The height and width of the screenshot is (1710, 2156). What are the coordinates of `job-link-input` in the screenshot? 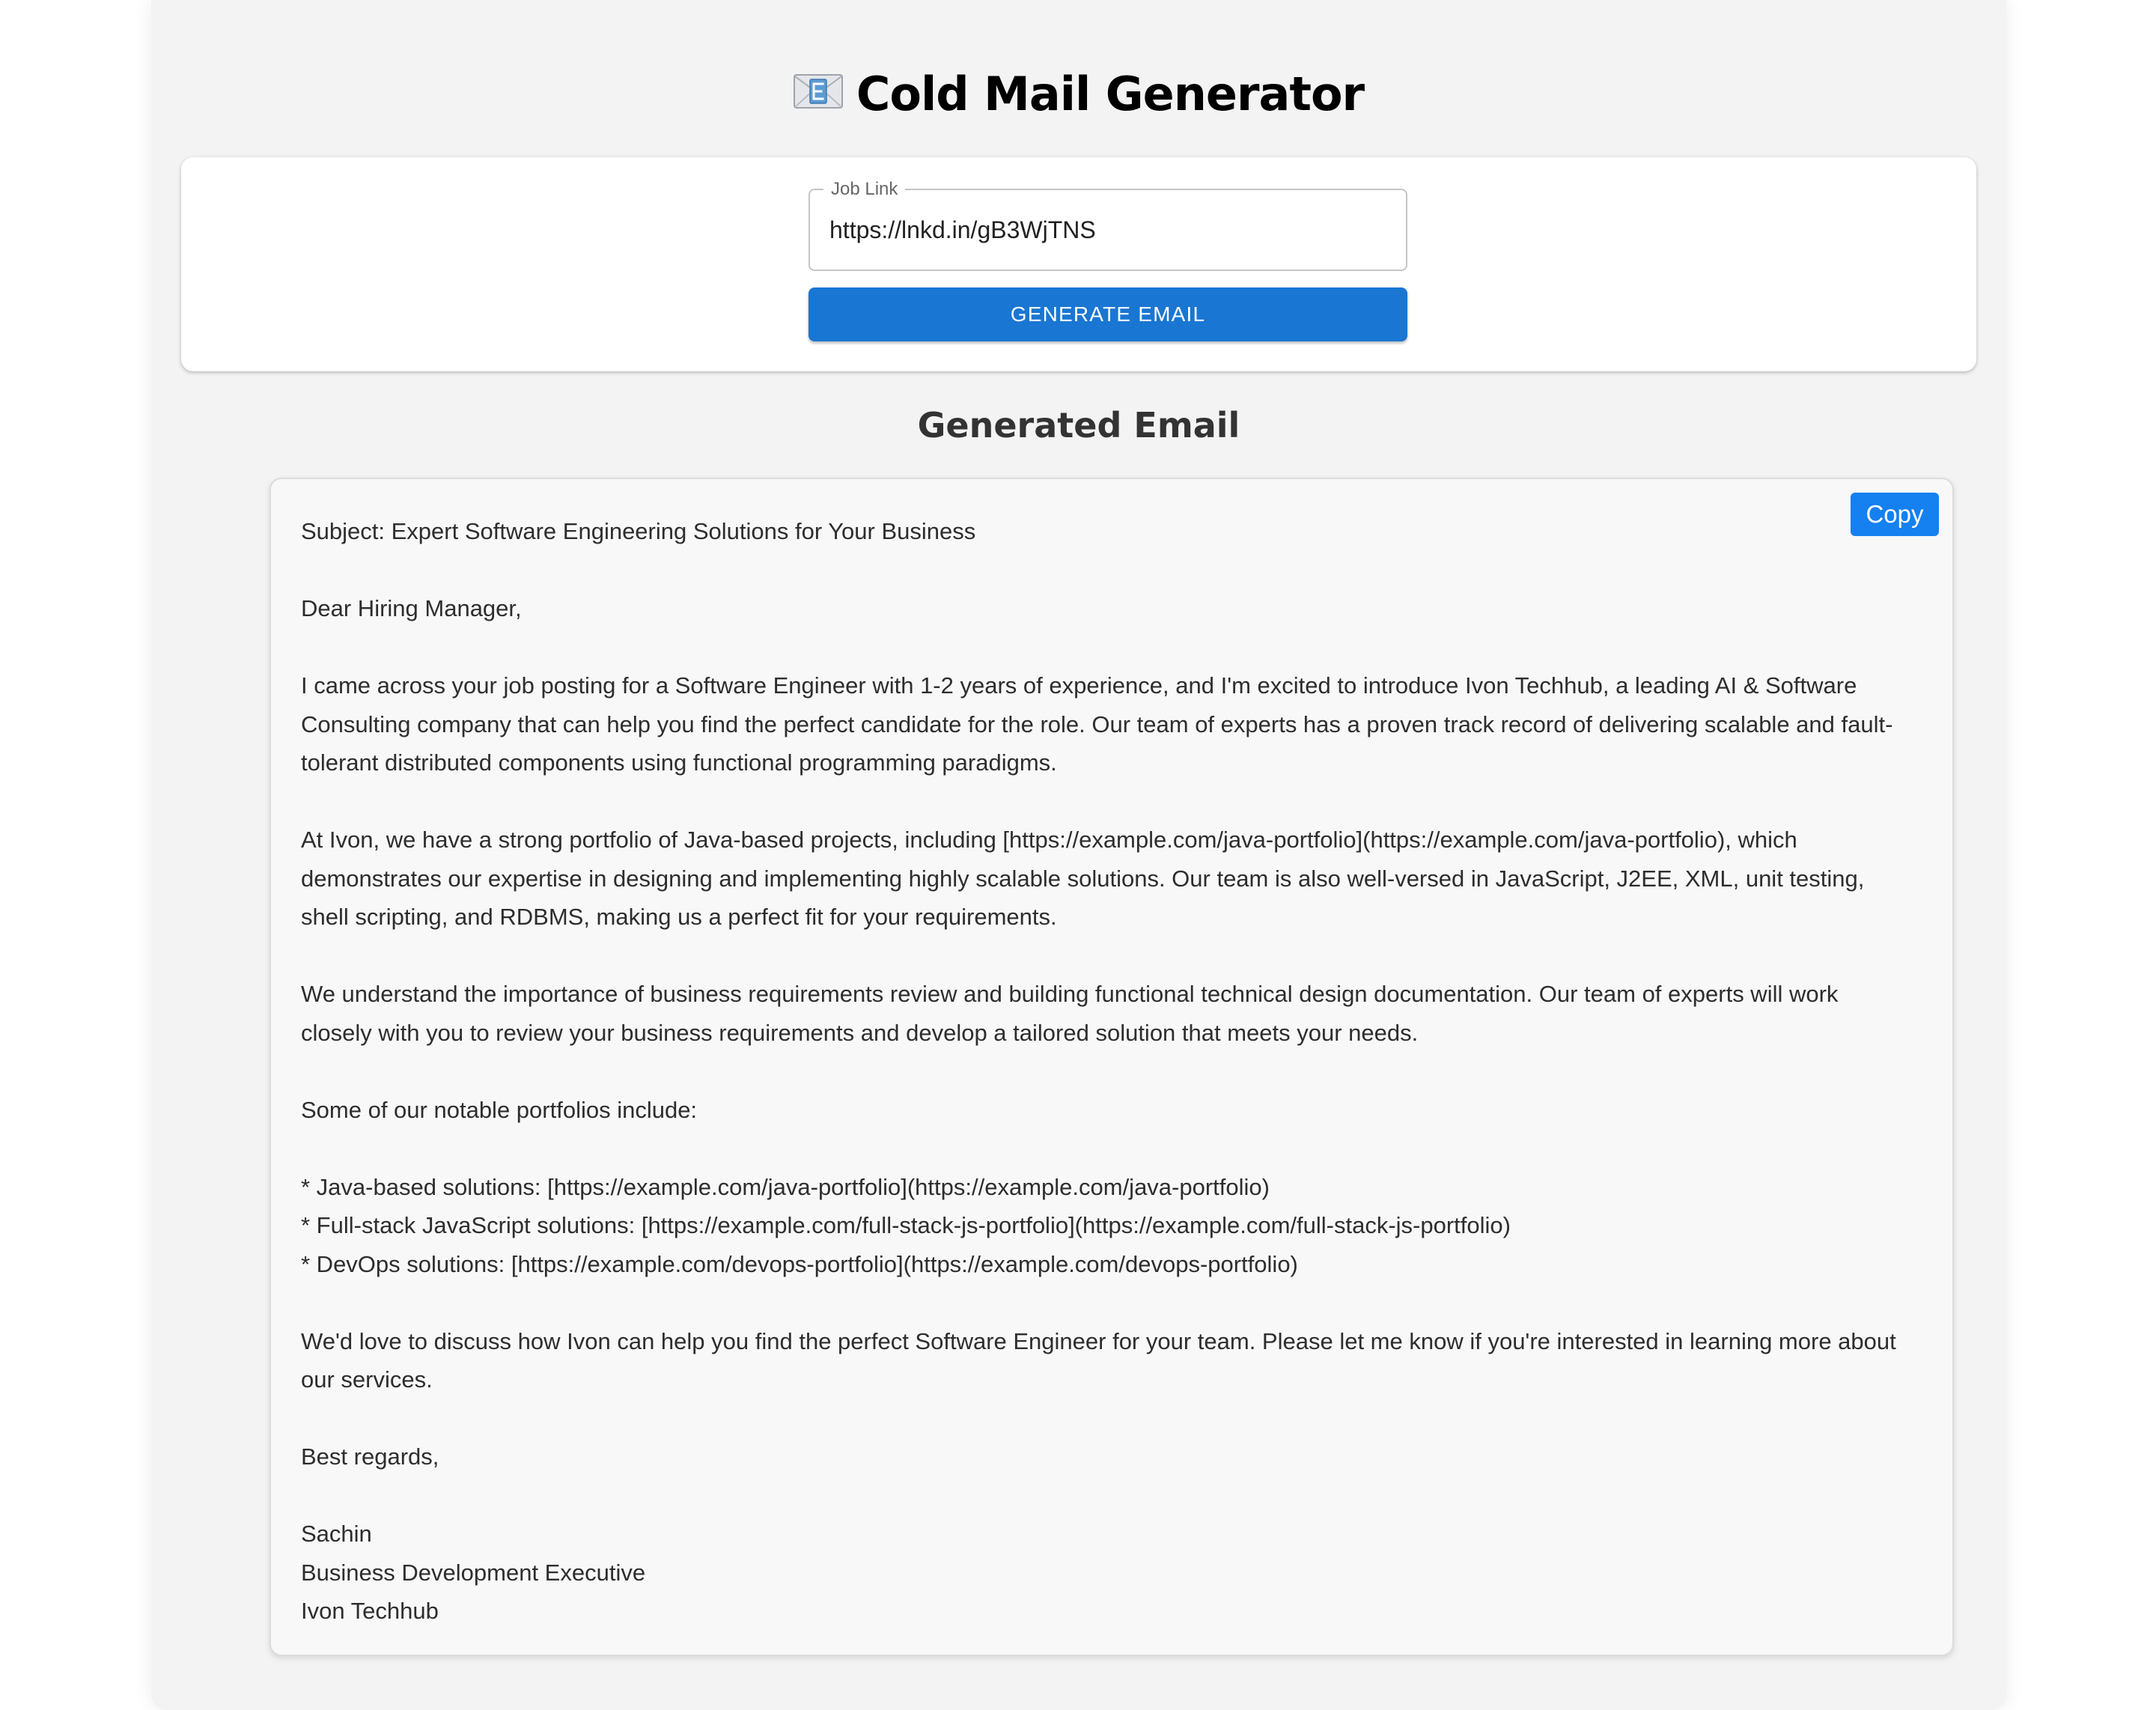 It's located at (1106, 230).